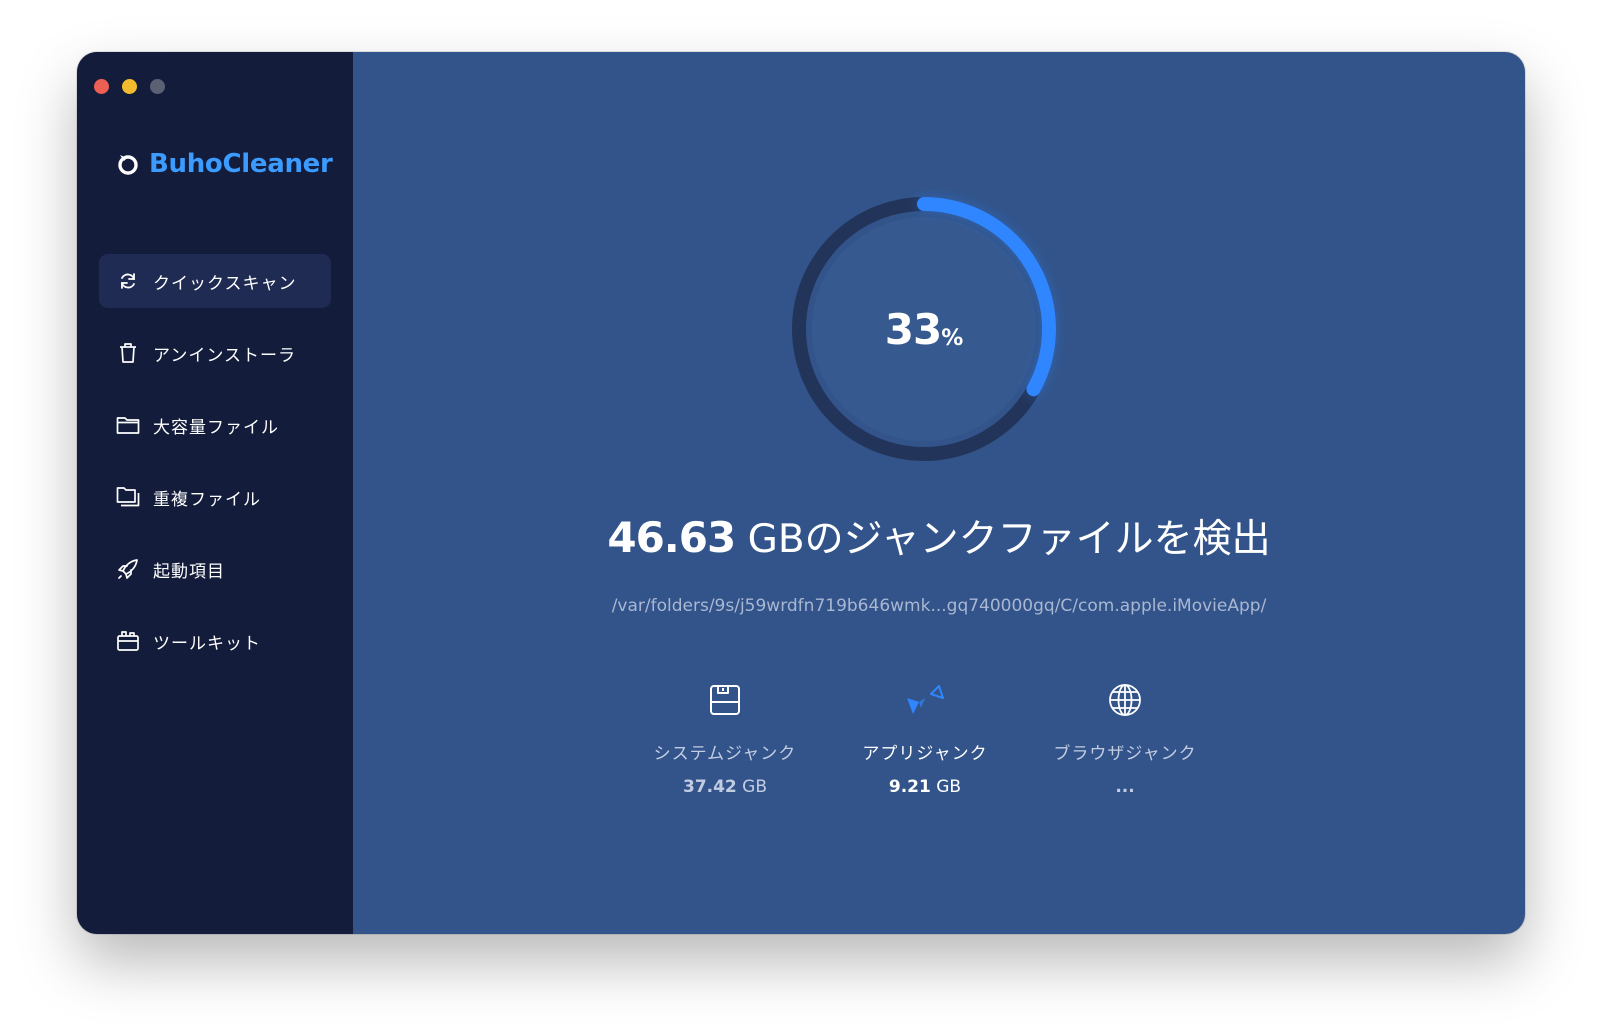 This screenshot has width=1600, height=1035. Describe the element at coordinates (725, 787) in the screenshot. I see `category-value: 37.42 GB` at that location.